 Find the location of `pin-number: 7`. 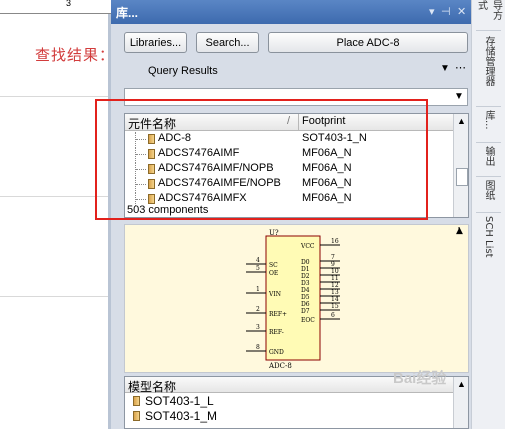

pin-number: 7 is located at coordinates (333, 257).